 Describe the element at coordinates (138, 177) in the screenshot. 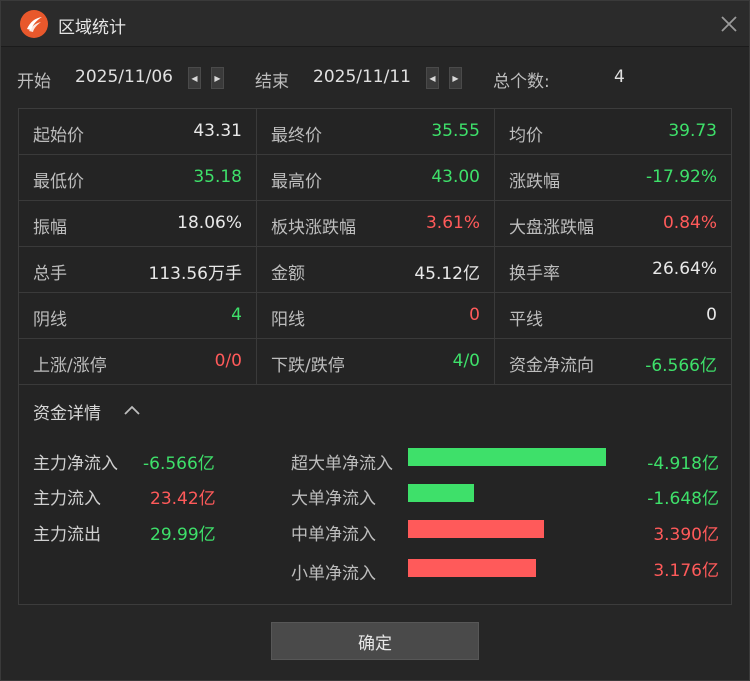

I see `stat-cell: 最低价 35.18` at that location.